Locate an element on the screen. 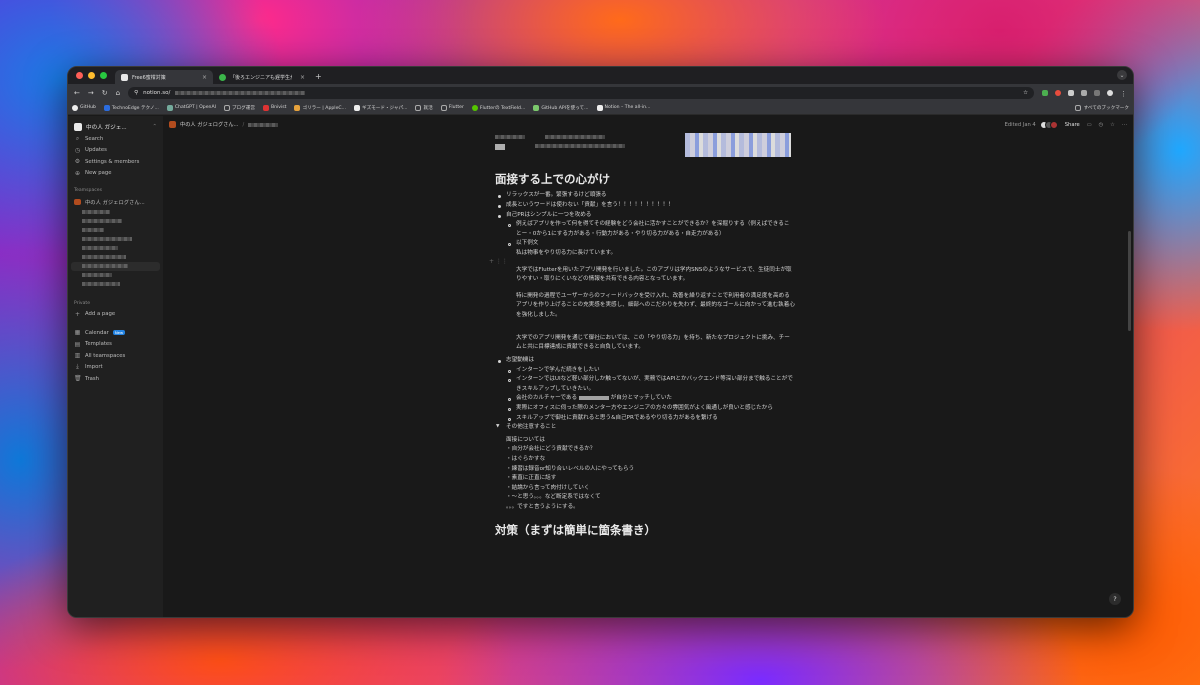  home-icon: ⌂ is located at coordinates (118, 93).